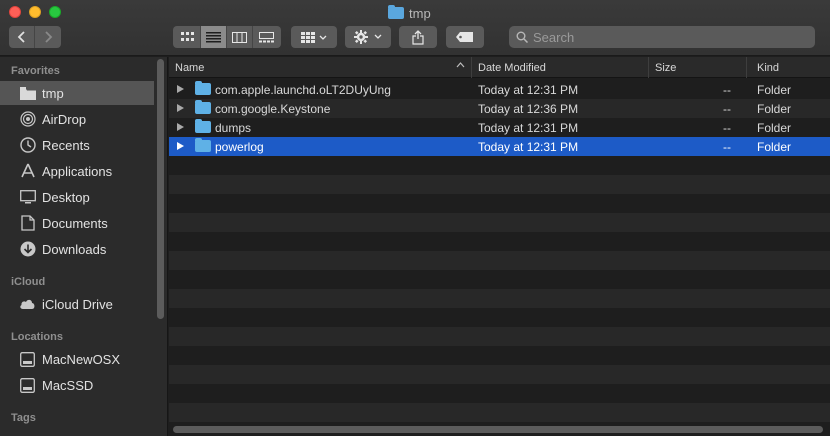 The width and height of the screenshot is (830, 436). I want to click on sidebar-item-recents: Recents, so click(77, 145).